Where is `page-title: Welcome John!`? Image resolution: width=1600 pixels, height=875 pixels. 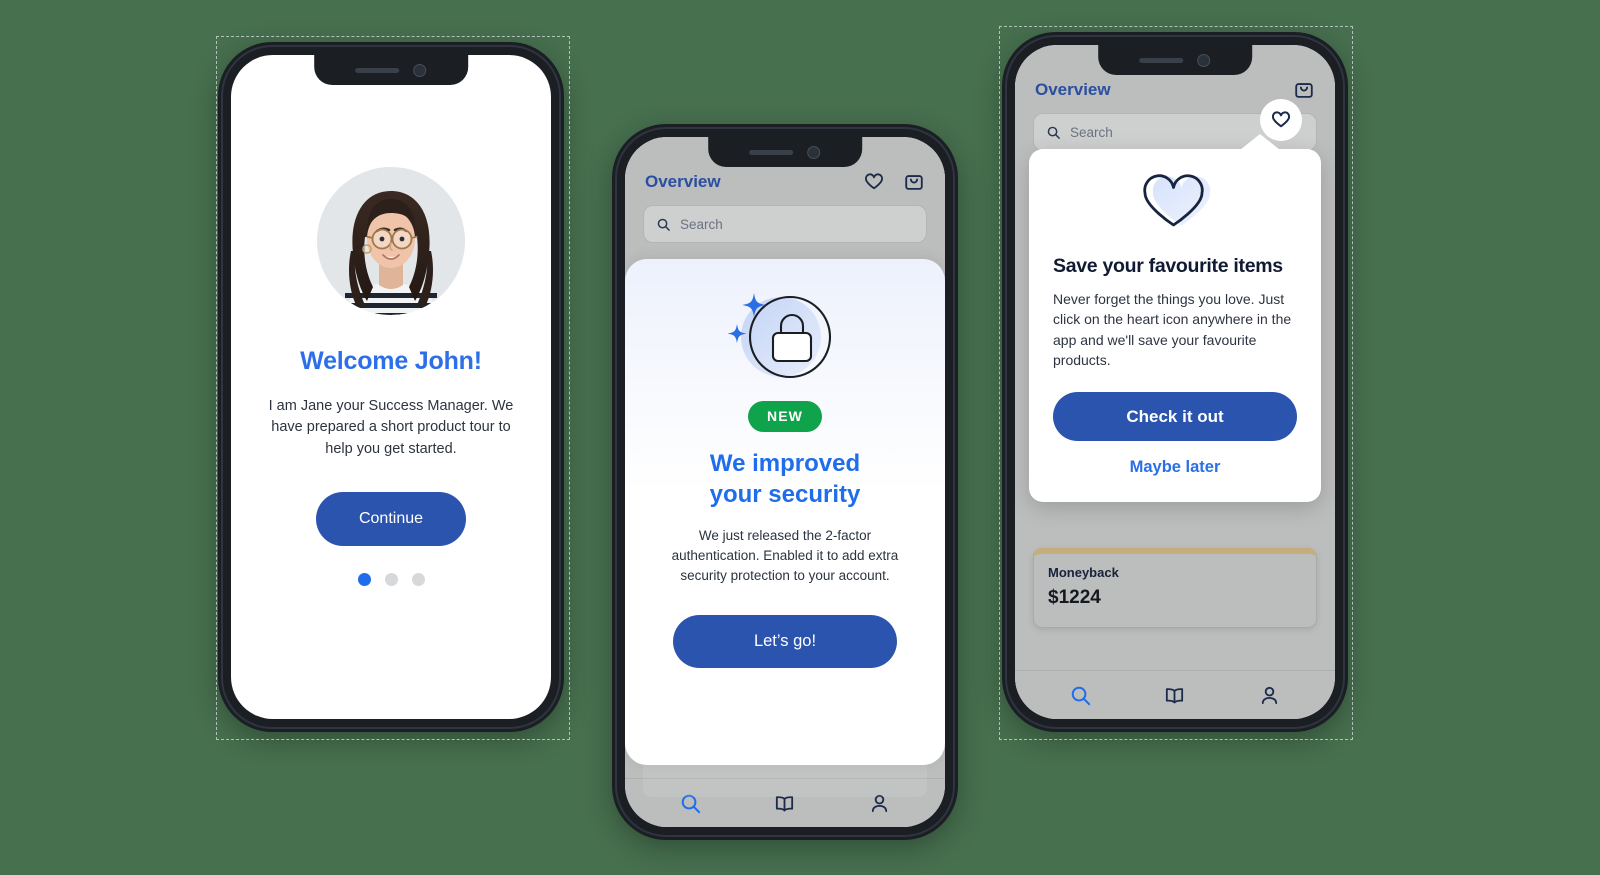 page-title: Welcome John! is located at coordinates (391, 361).